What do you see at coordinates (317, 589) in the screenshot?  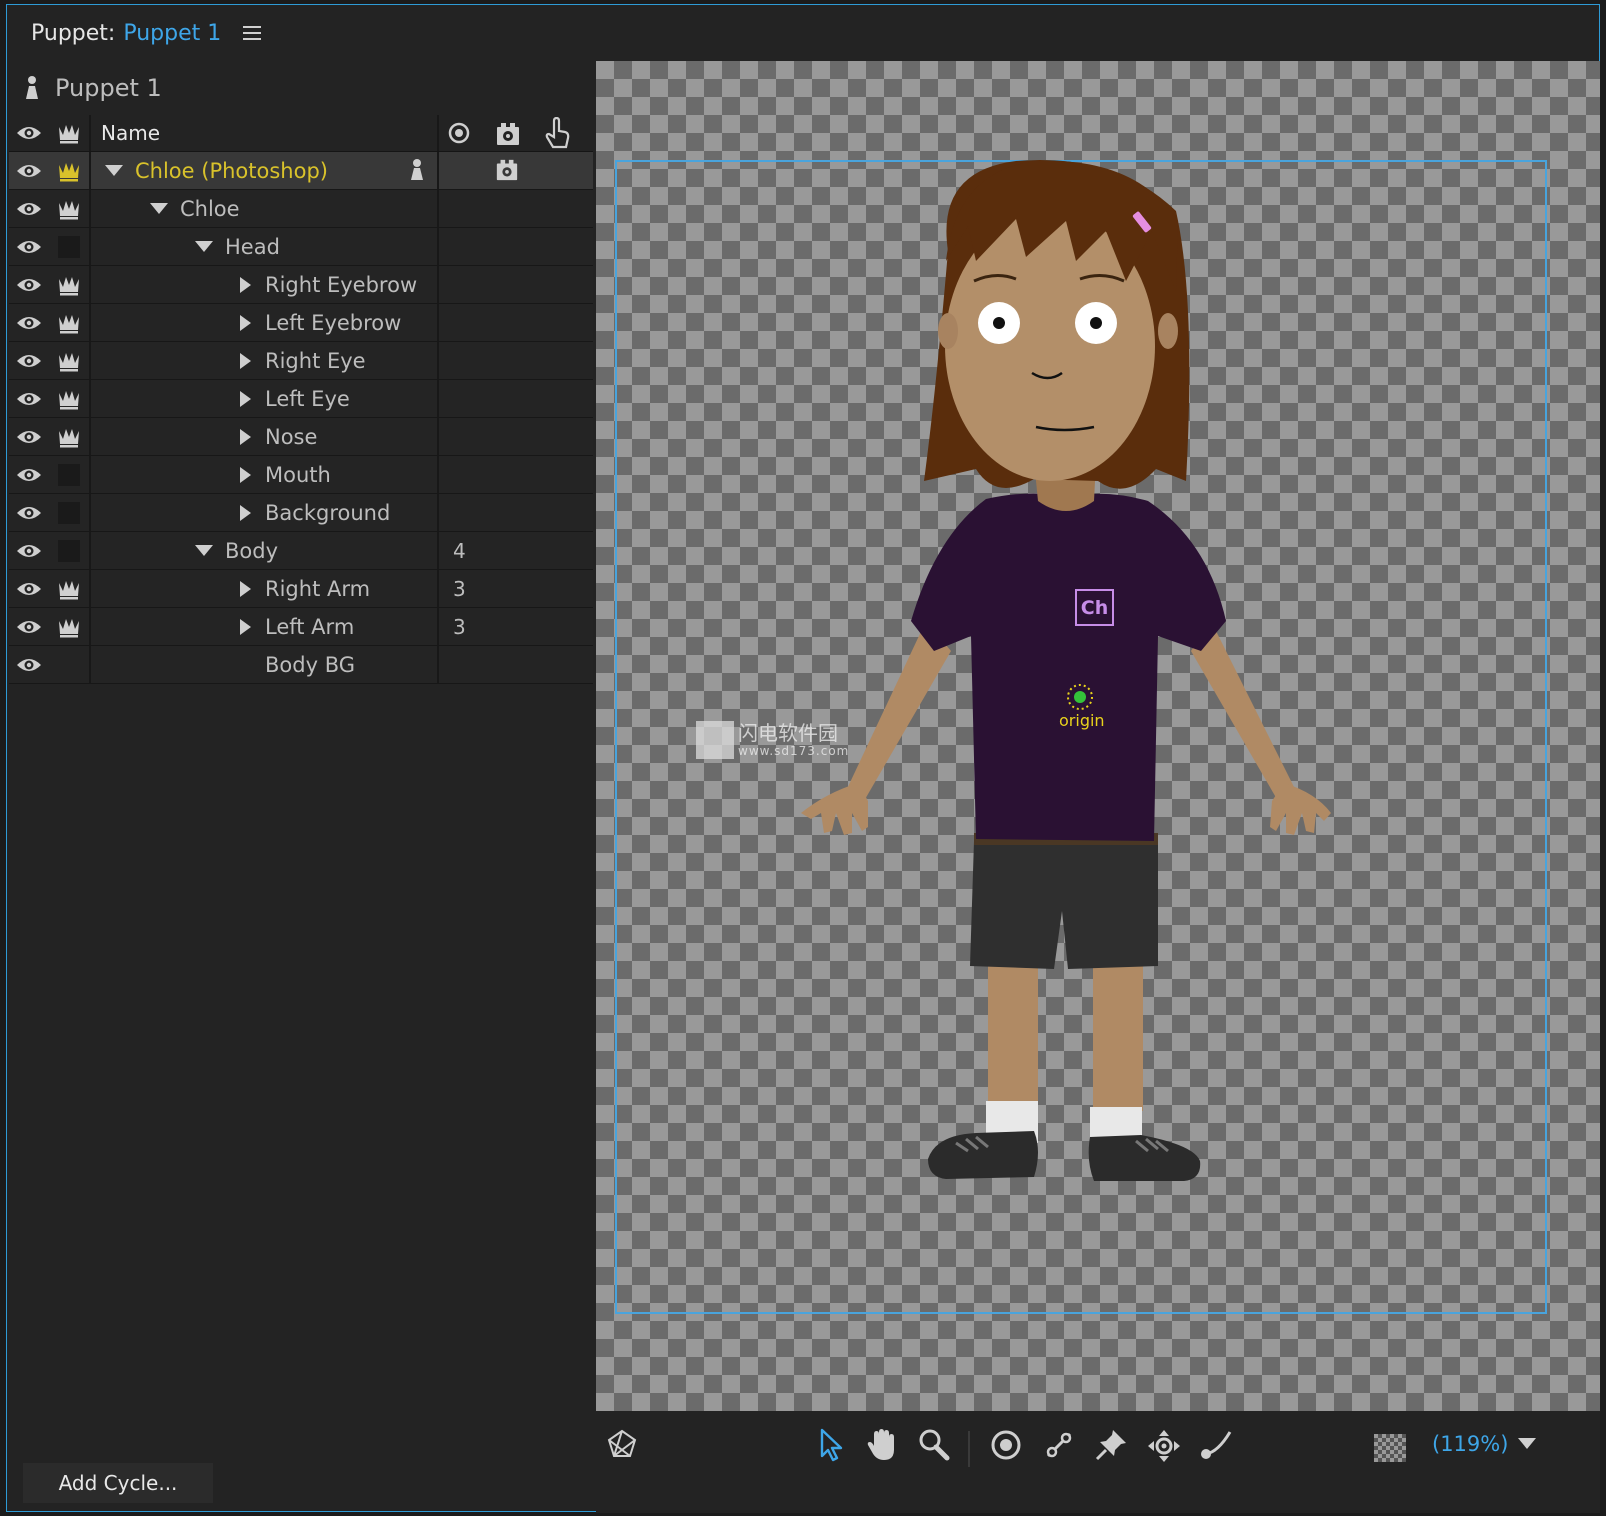 I see `layer-name: Right Arm` at bounding box center [317, 589].